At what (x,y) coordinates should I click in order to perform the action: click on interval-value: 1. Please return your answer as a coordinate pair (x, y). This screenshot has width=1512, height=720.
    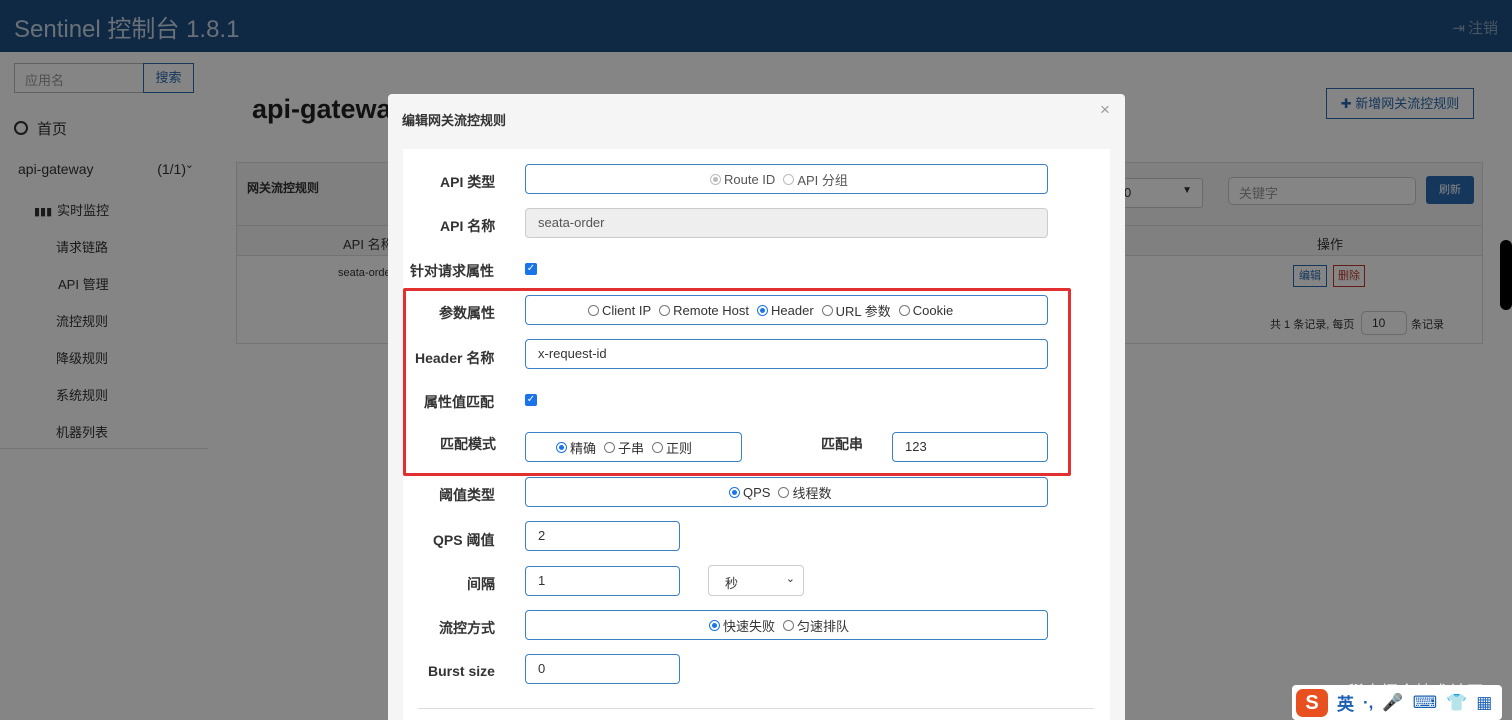
    Looking at the image, I should click on (542, 580).